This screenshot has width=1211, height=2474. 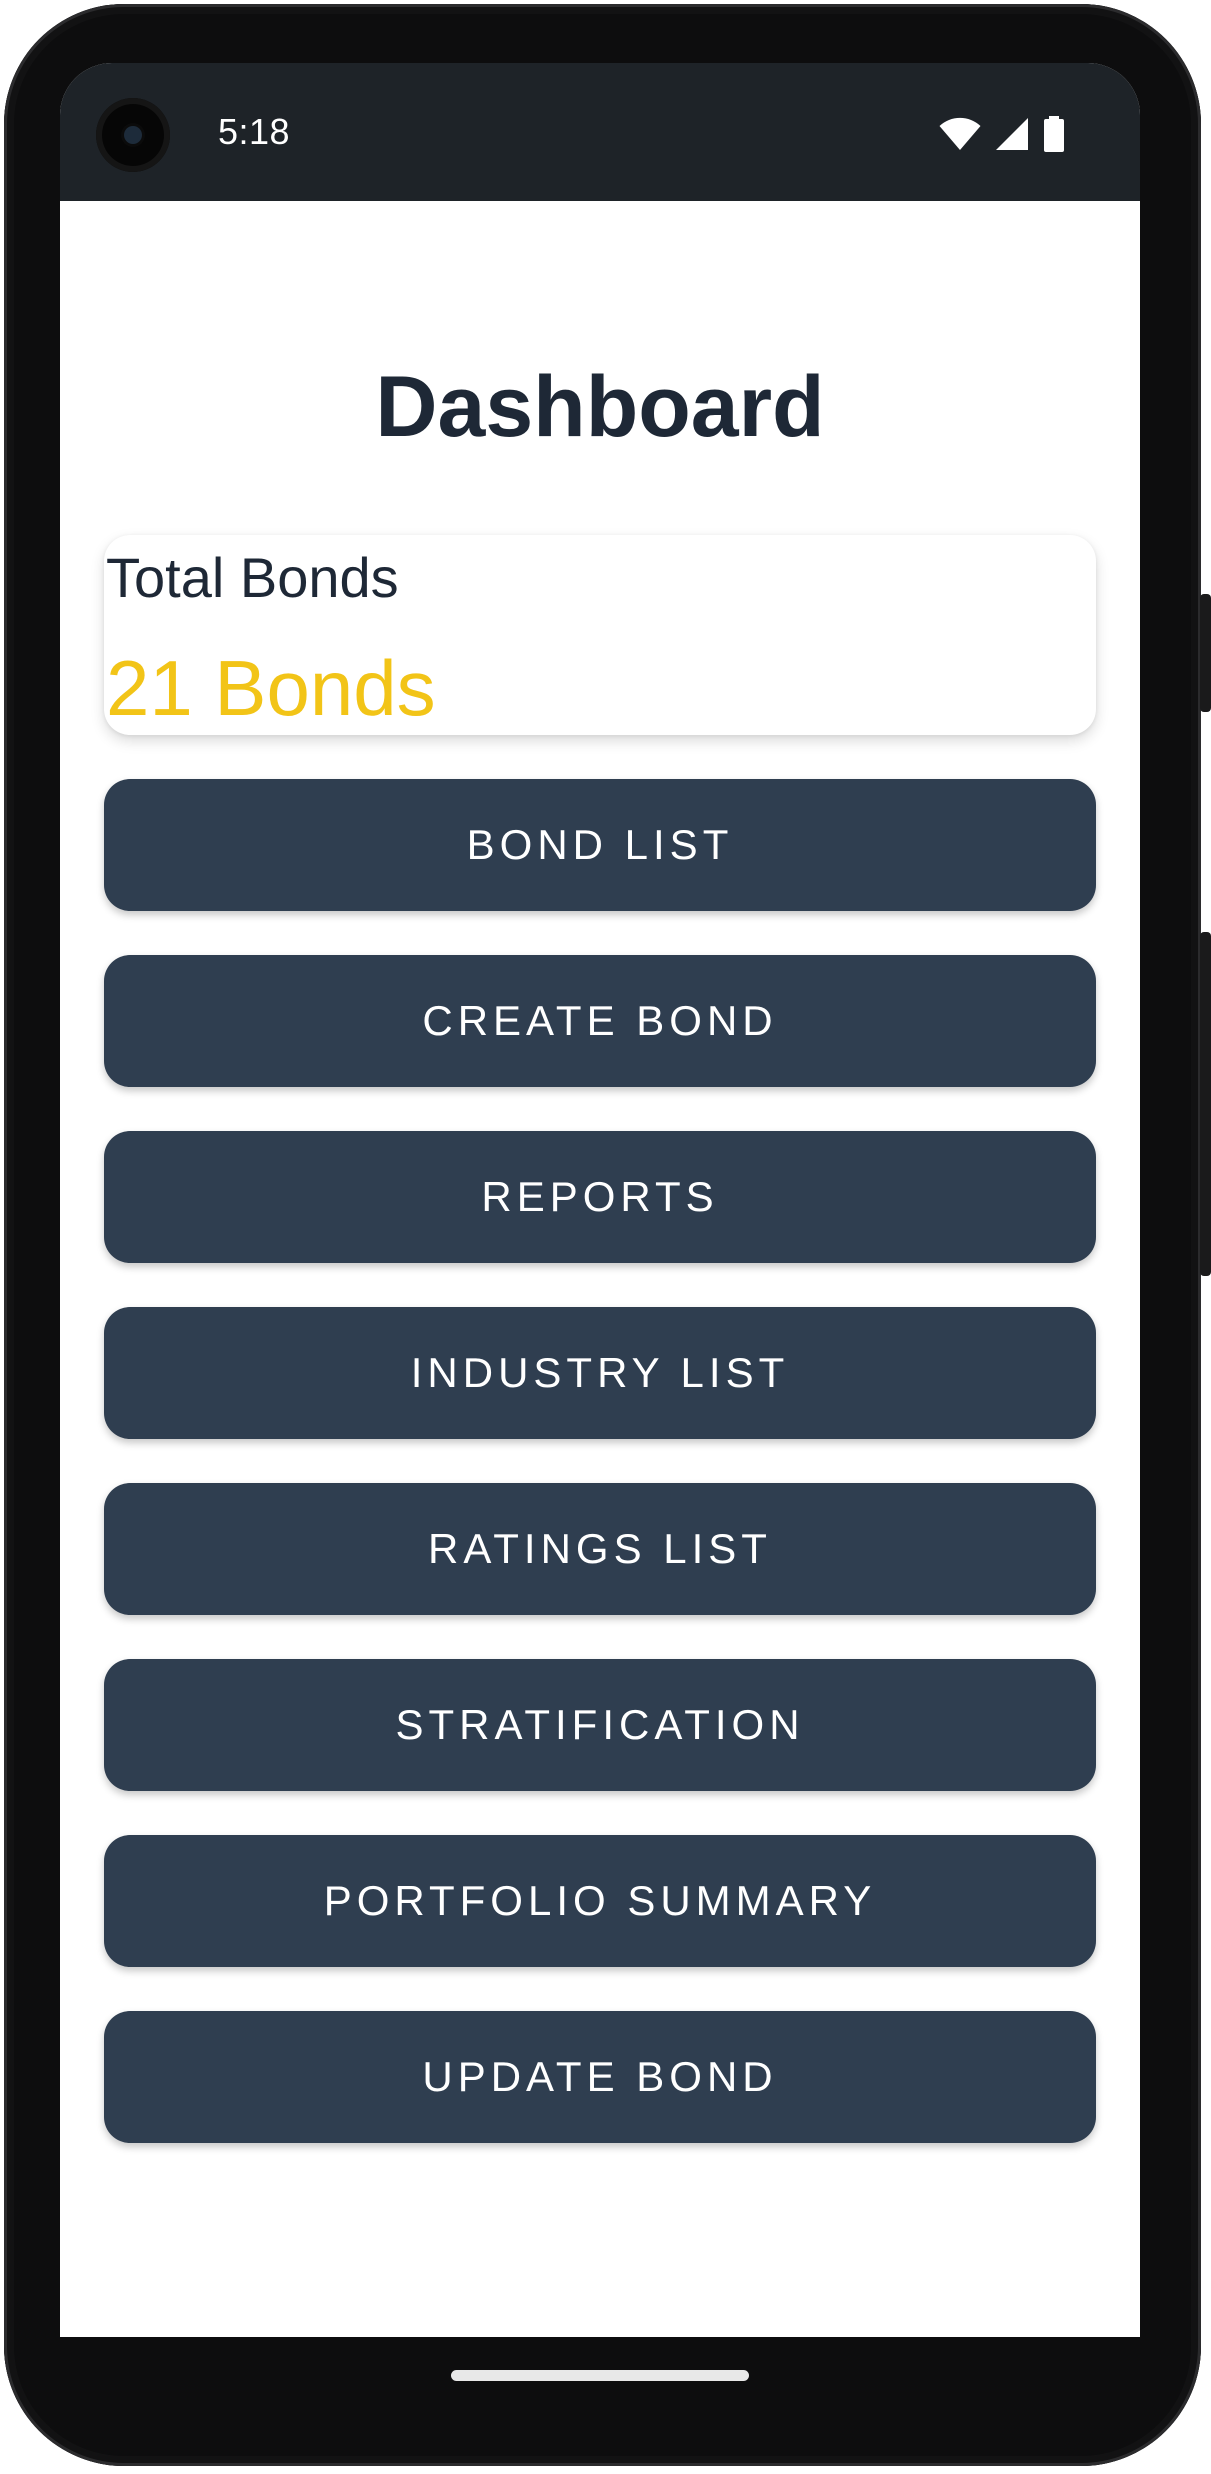 I want to click on ratings-list-button: RATINGS LIST, so click(x=600, y=1549).